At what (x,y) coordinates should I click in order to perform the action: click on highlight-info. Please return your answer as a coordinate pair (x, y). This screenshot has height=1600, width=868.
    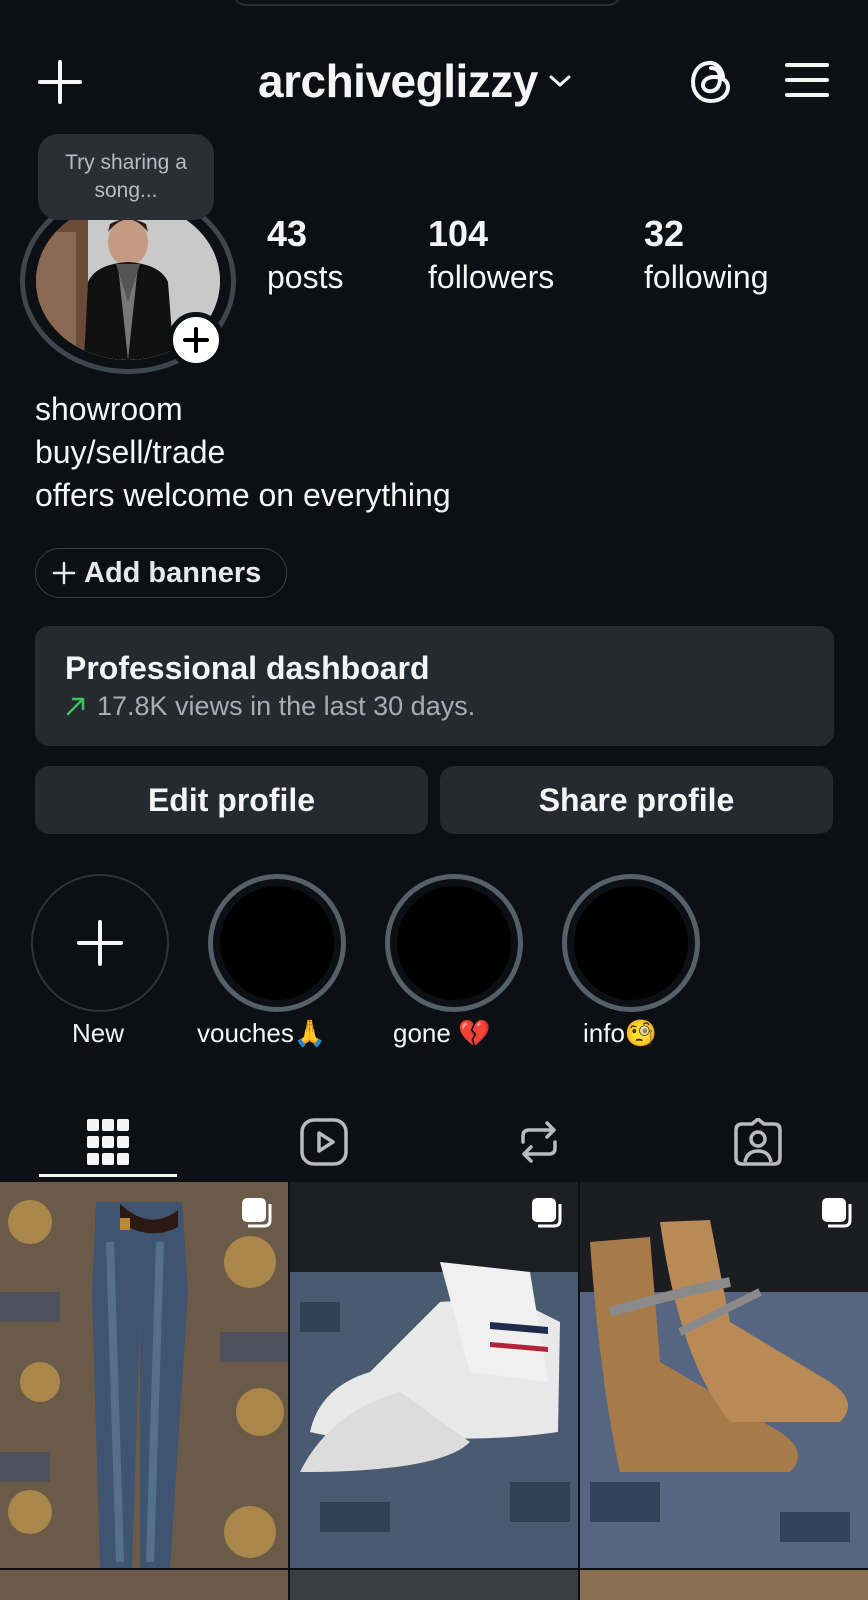
    Looking at the image, I should click on (631, 943).